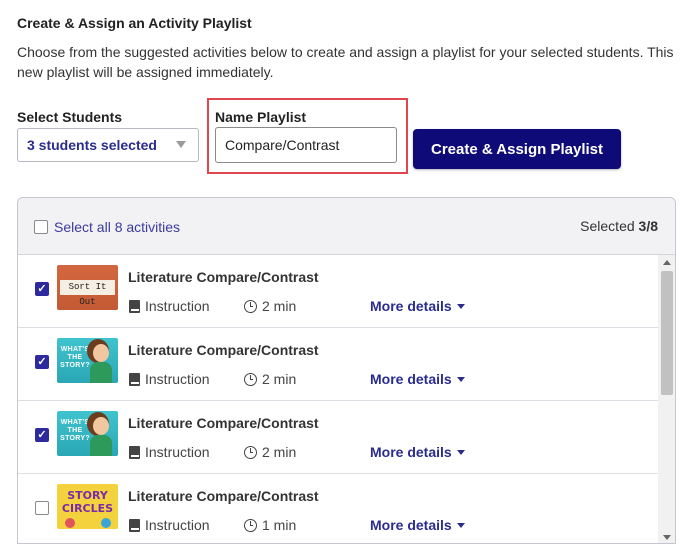 This screenshot has height=544, width=693. I want to click on select-students-dropdown: 3 students selected, so click(108, 145).